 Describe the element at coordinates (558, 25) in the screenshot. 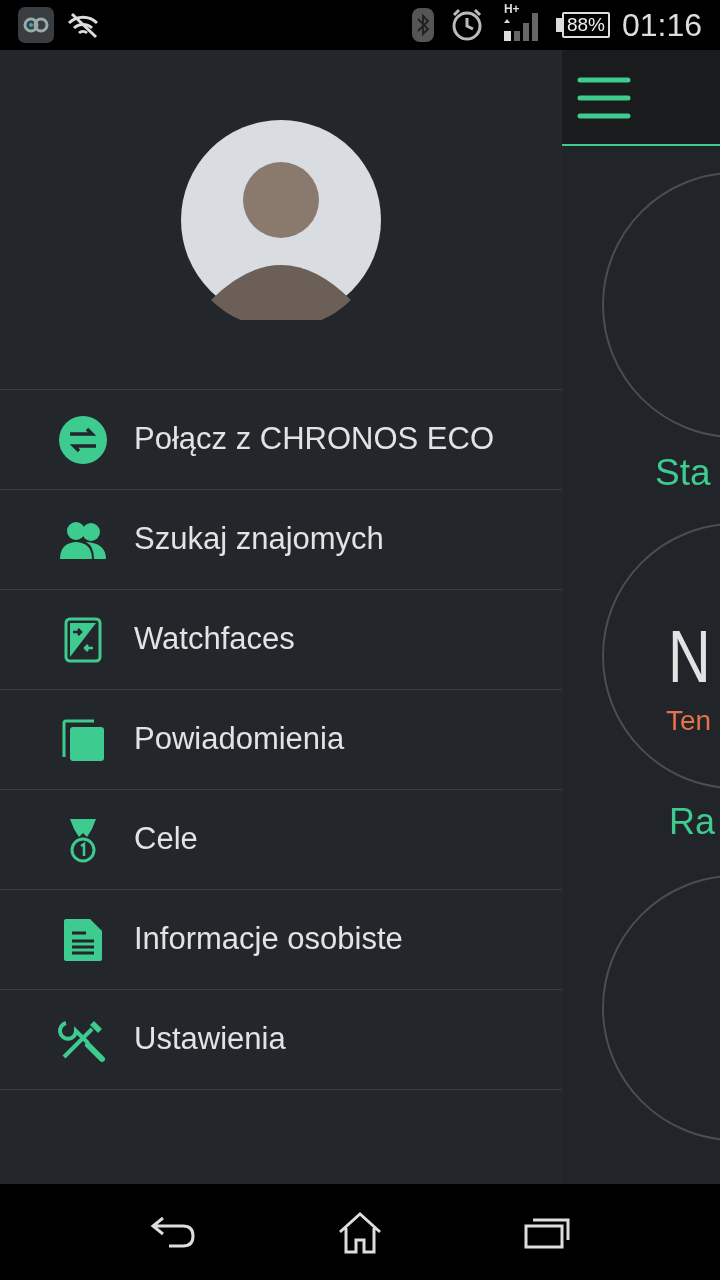

I see `battery-tip-icon` at that location.